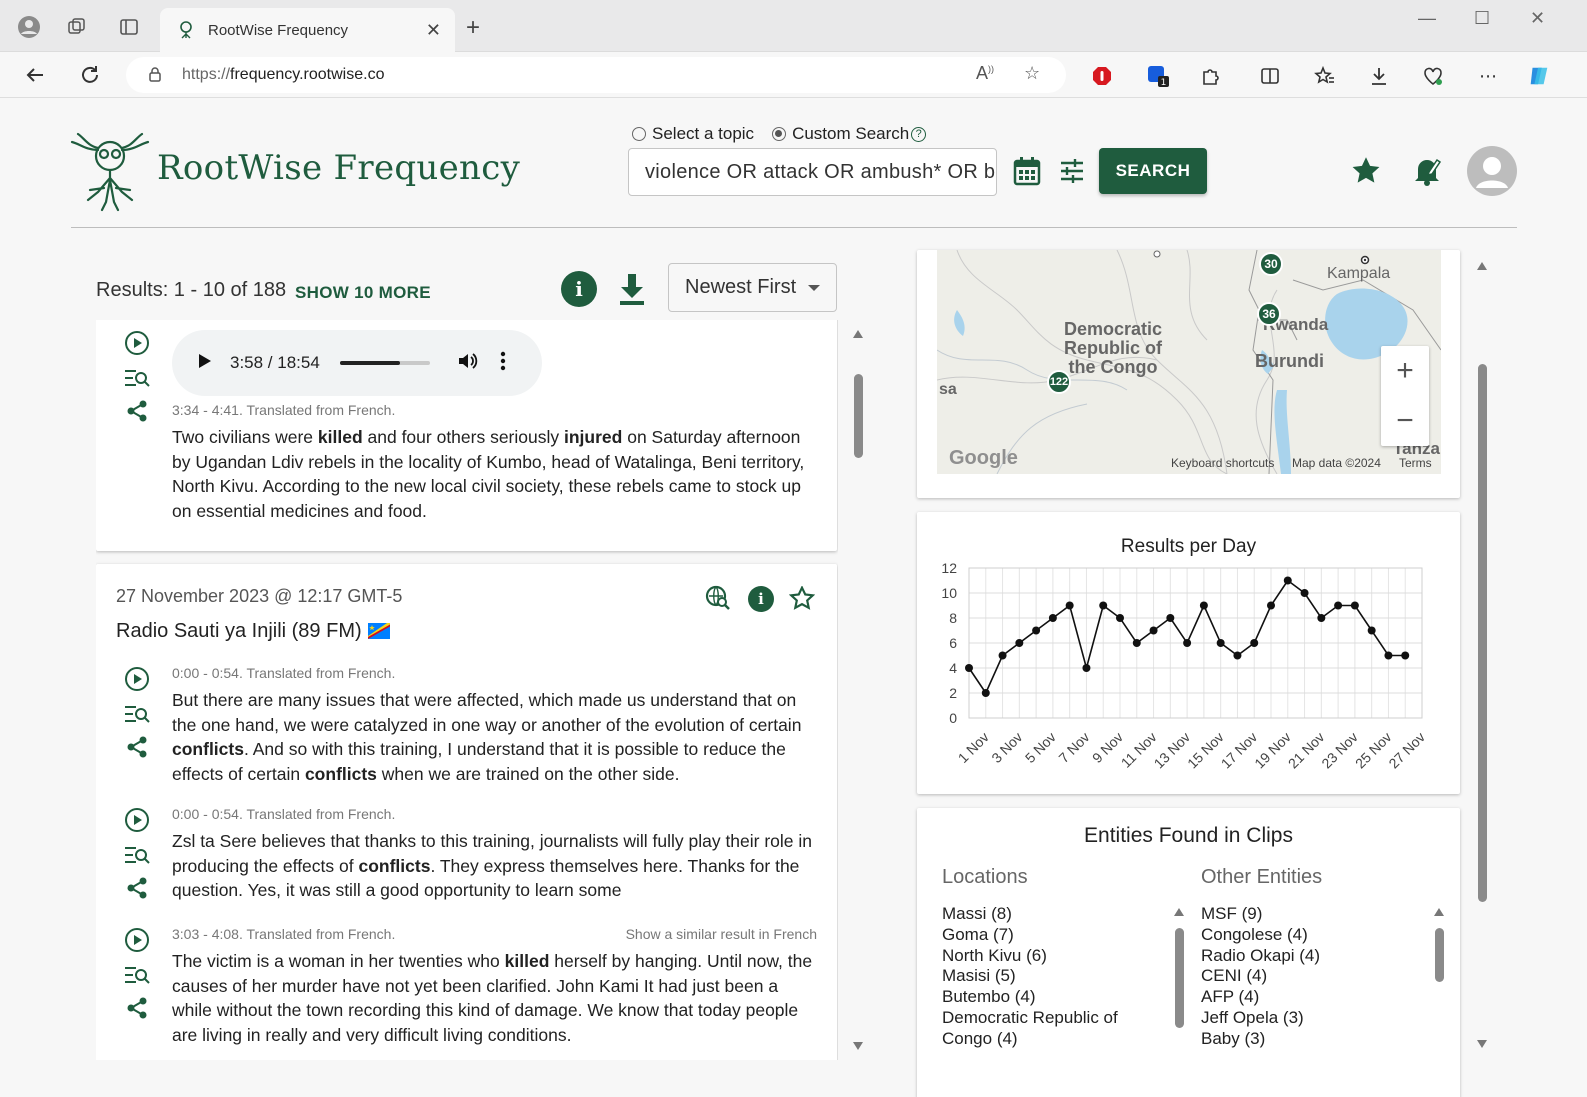 This screenshot has height=1097, width=1587. What do you see at coordinates (1027, 171) in the screenshot?
I see `calendar-icon` at bounding box center [1027, 171].